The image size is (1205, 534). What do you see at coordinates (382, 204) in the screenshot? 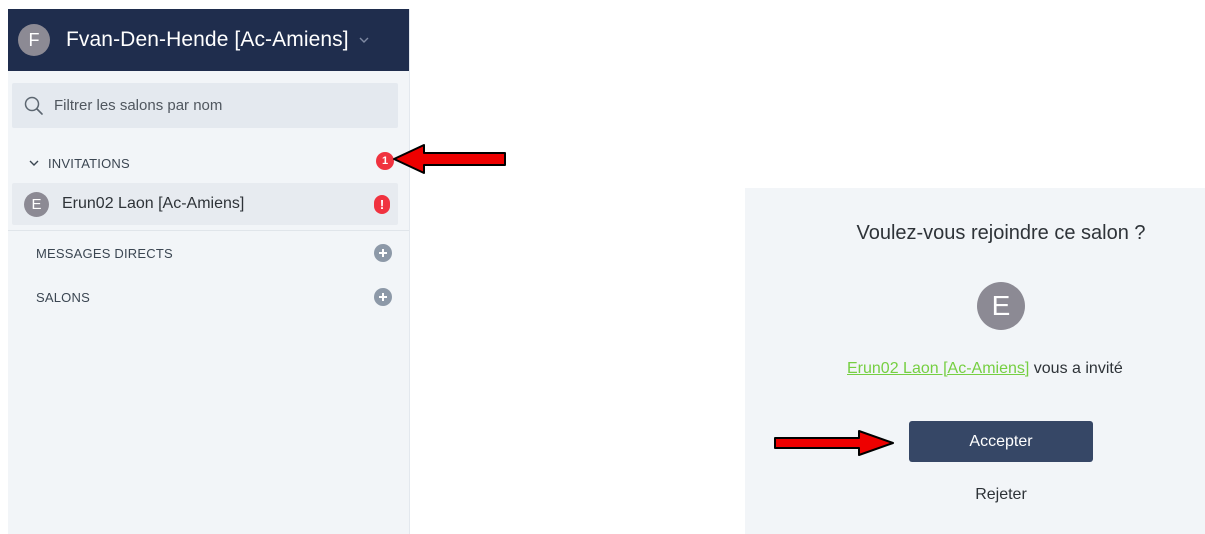
I see `invitation-alert-badge: !` at bounding box center [382, 204].